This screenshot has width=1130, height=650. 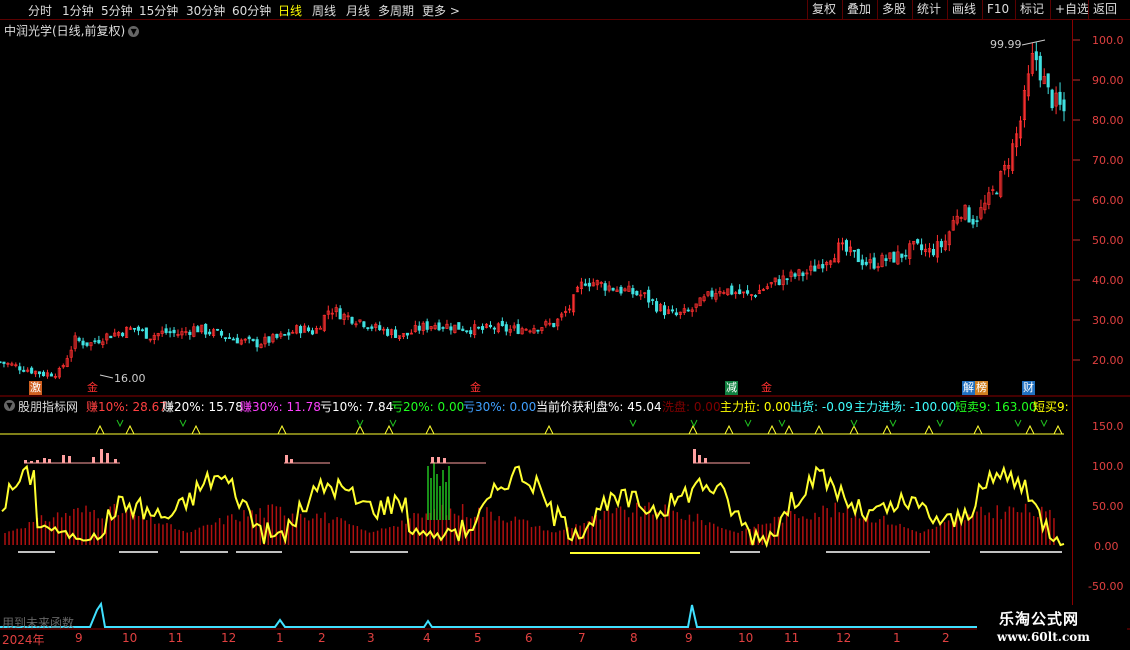 What do you see at coordinates (844, 638) in the screenshot?
I see `date-tick: 12` at bounding box center [844, 638].